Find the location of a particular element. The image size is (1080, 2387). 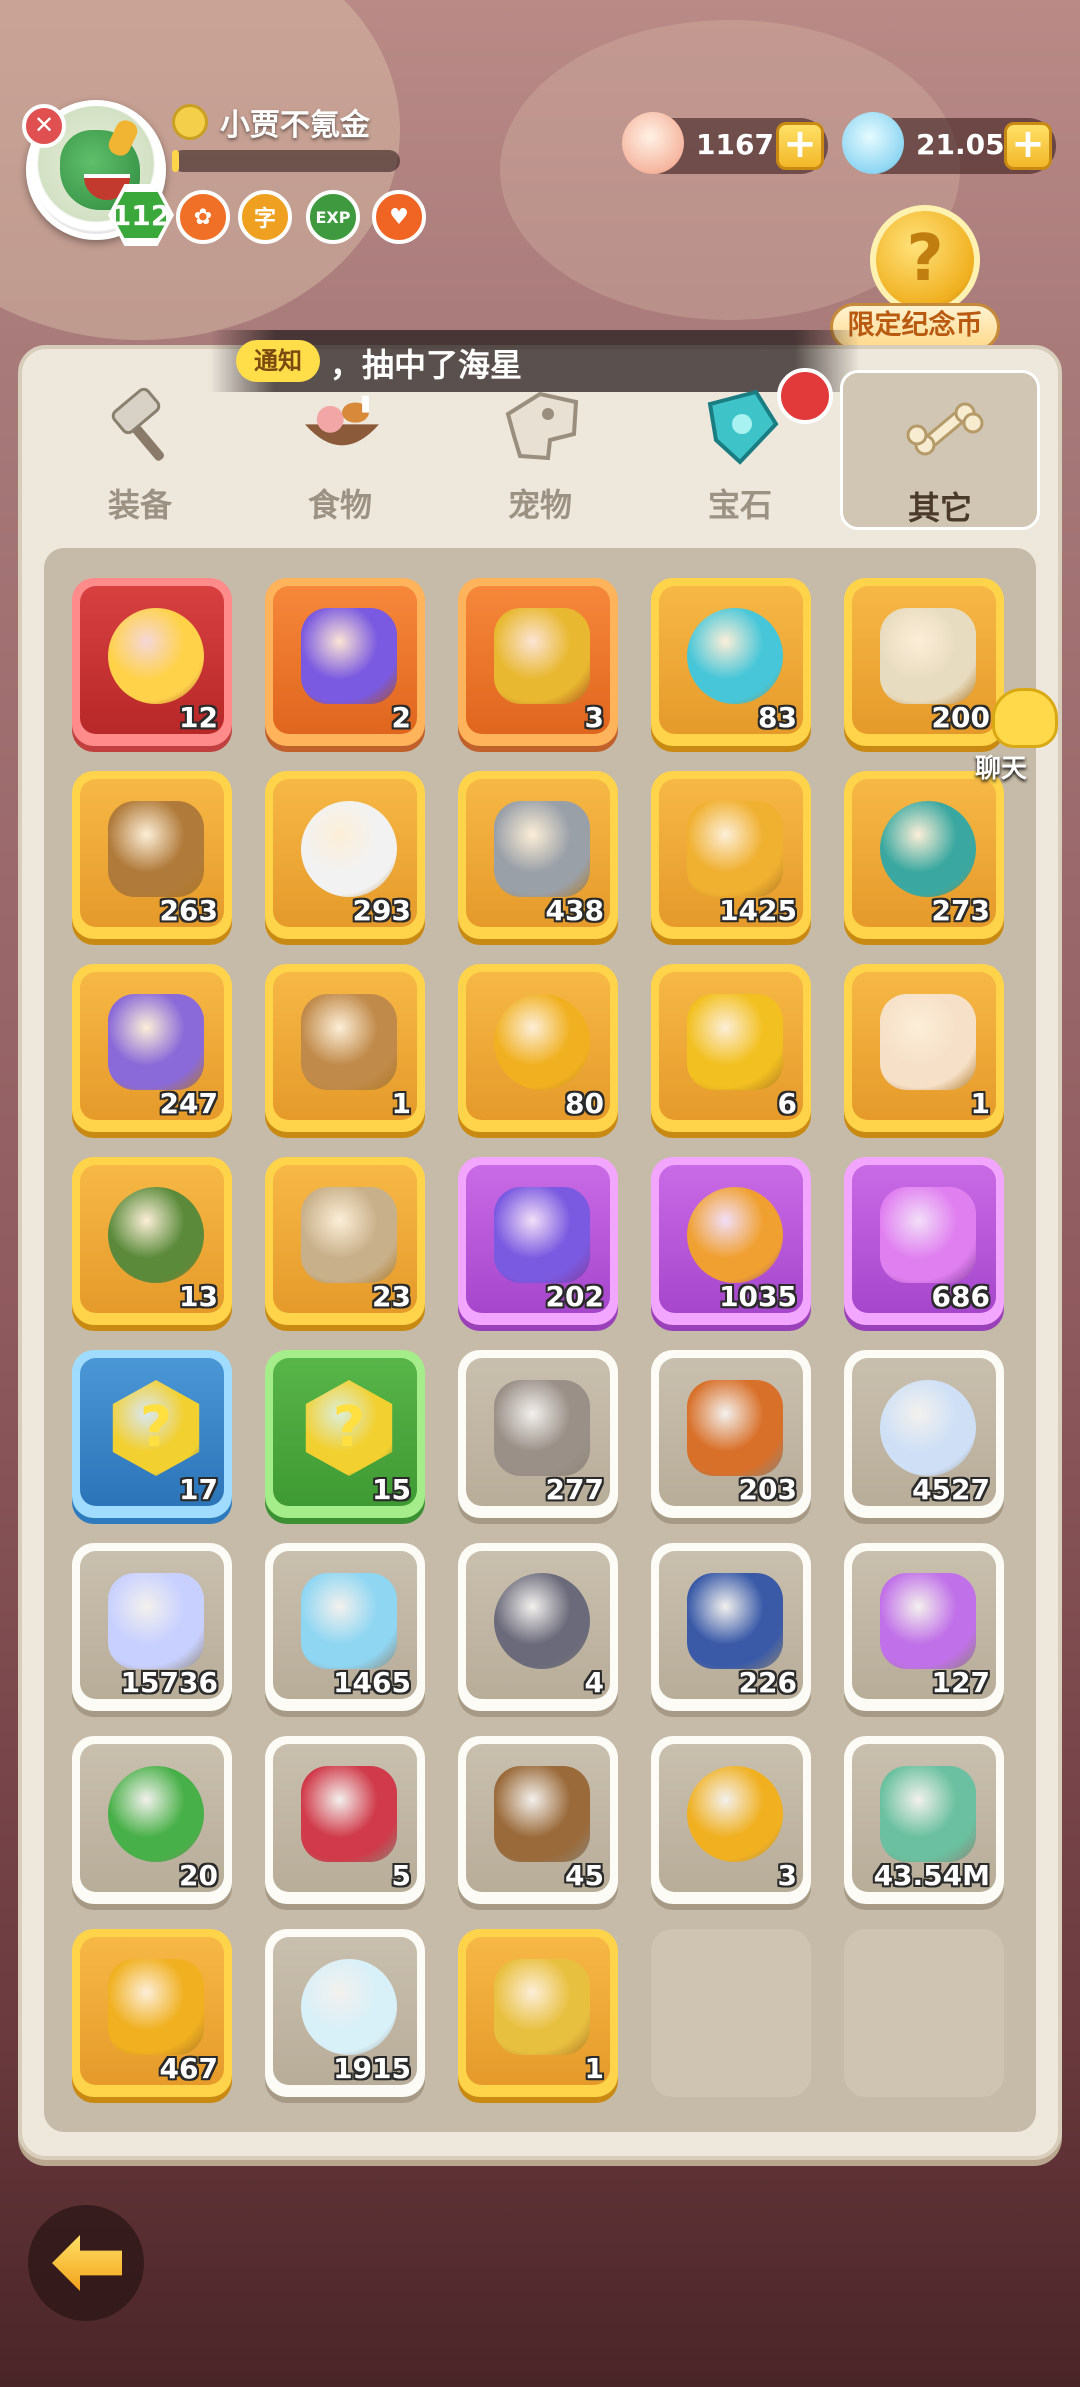

tab-pets: 宠物 is located at coordinates (540, 450).